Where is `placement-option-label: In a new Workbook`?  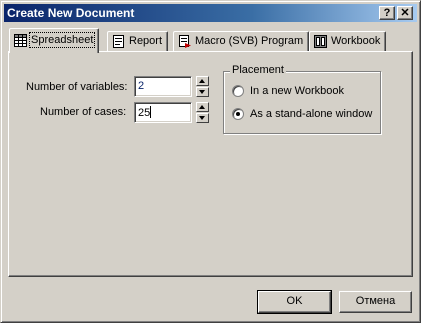
placement-option-label: In a new Workbook is located at coordinates (297, 91).